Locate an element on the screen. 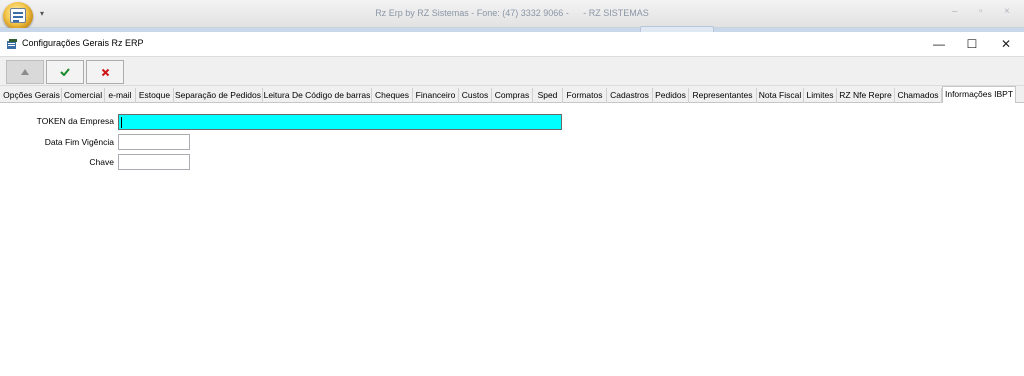  confirm-button is located at coordinates (65, 72).